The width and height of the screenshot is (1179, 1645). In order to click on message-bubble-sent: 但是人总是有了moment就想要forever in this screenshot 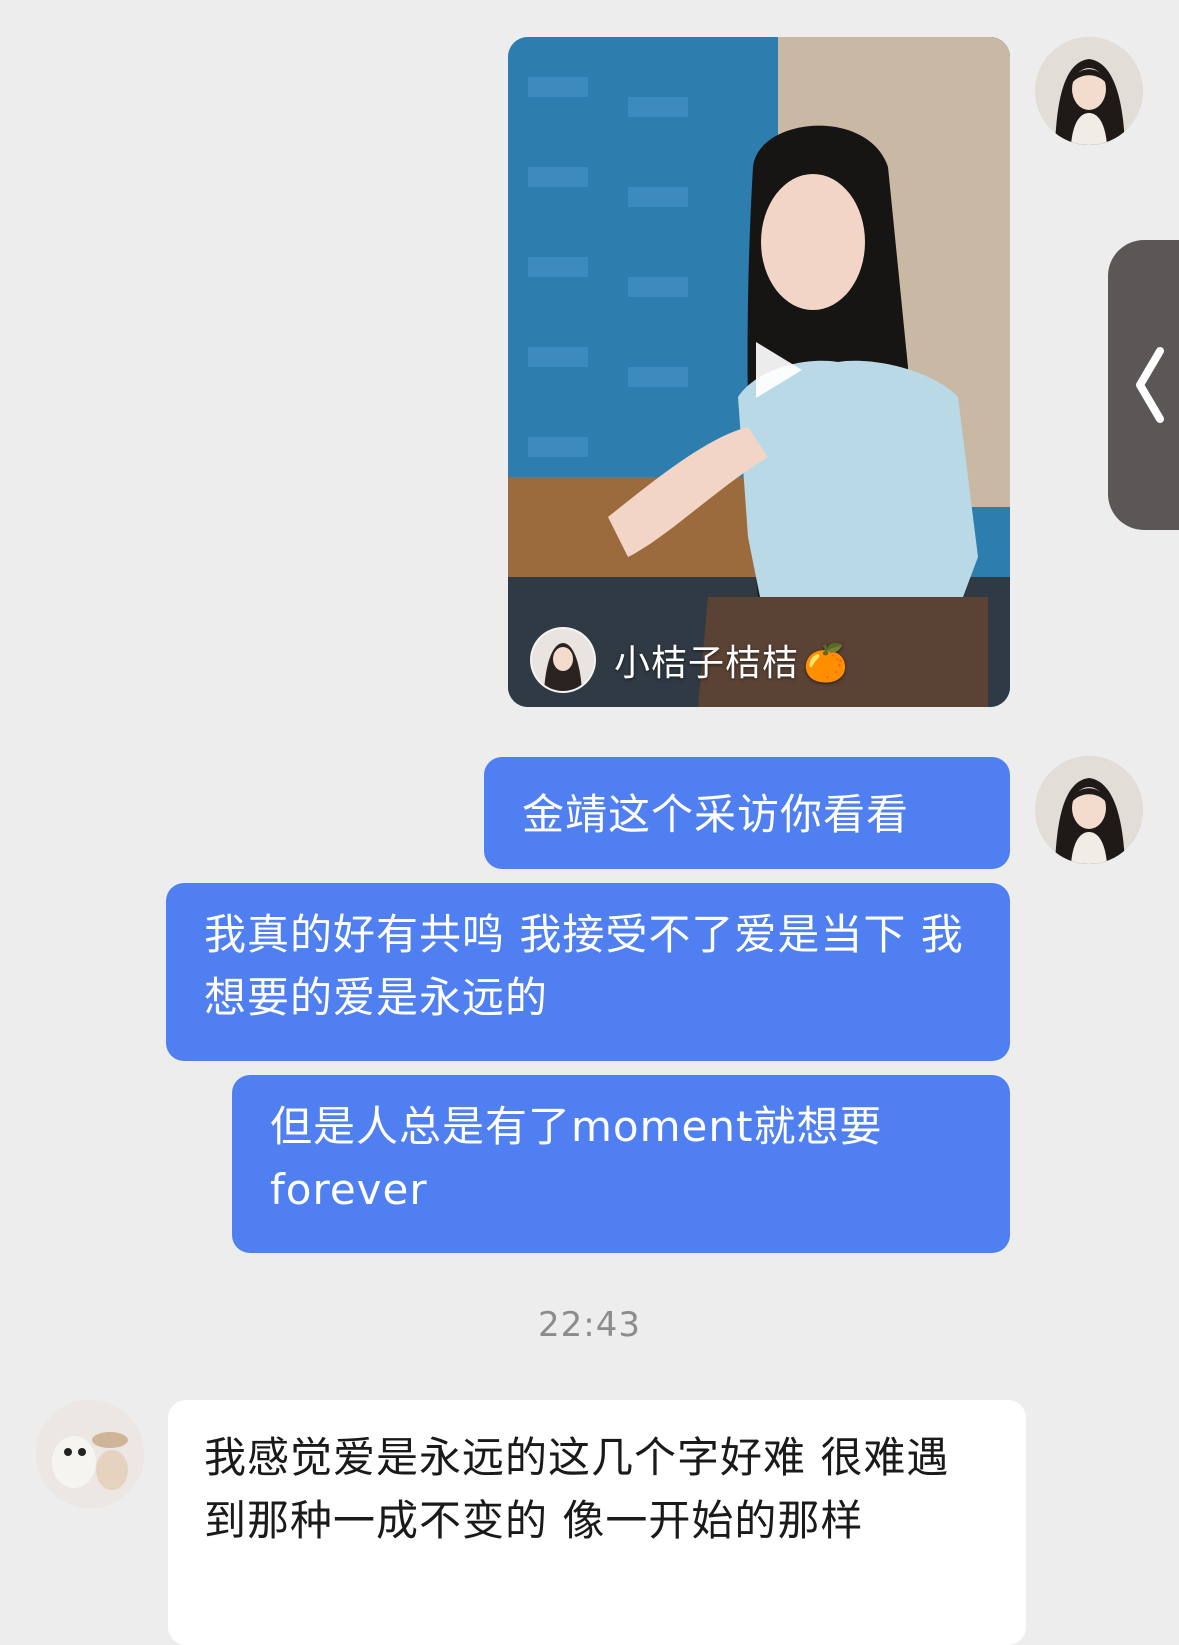, I will do `click(621, 1164)`.